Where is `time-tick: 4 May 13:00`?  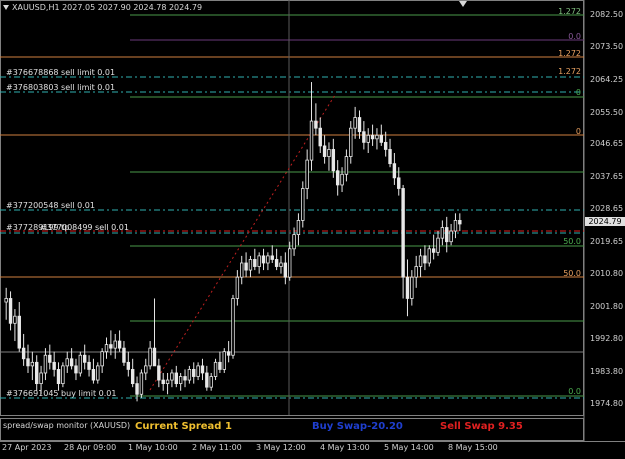 time-tick: 4 May 13:00 is located at coordinates (345, 447).